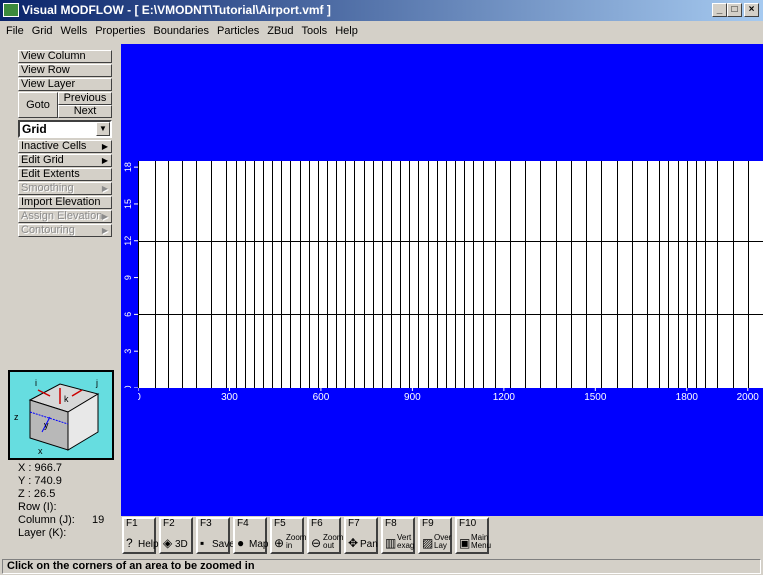 The width and height of the screenshot is (763, 575). What do you see at coordinates (391, 523) in the screenshot?
I see `fkey-number: F8` at bounding box center [391, 523].